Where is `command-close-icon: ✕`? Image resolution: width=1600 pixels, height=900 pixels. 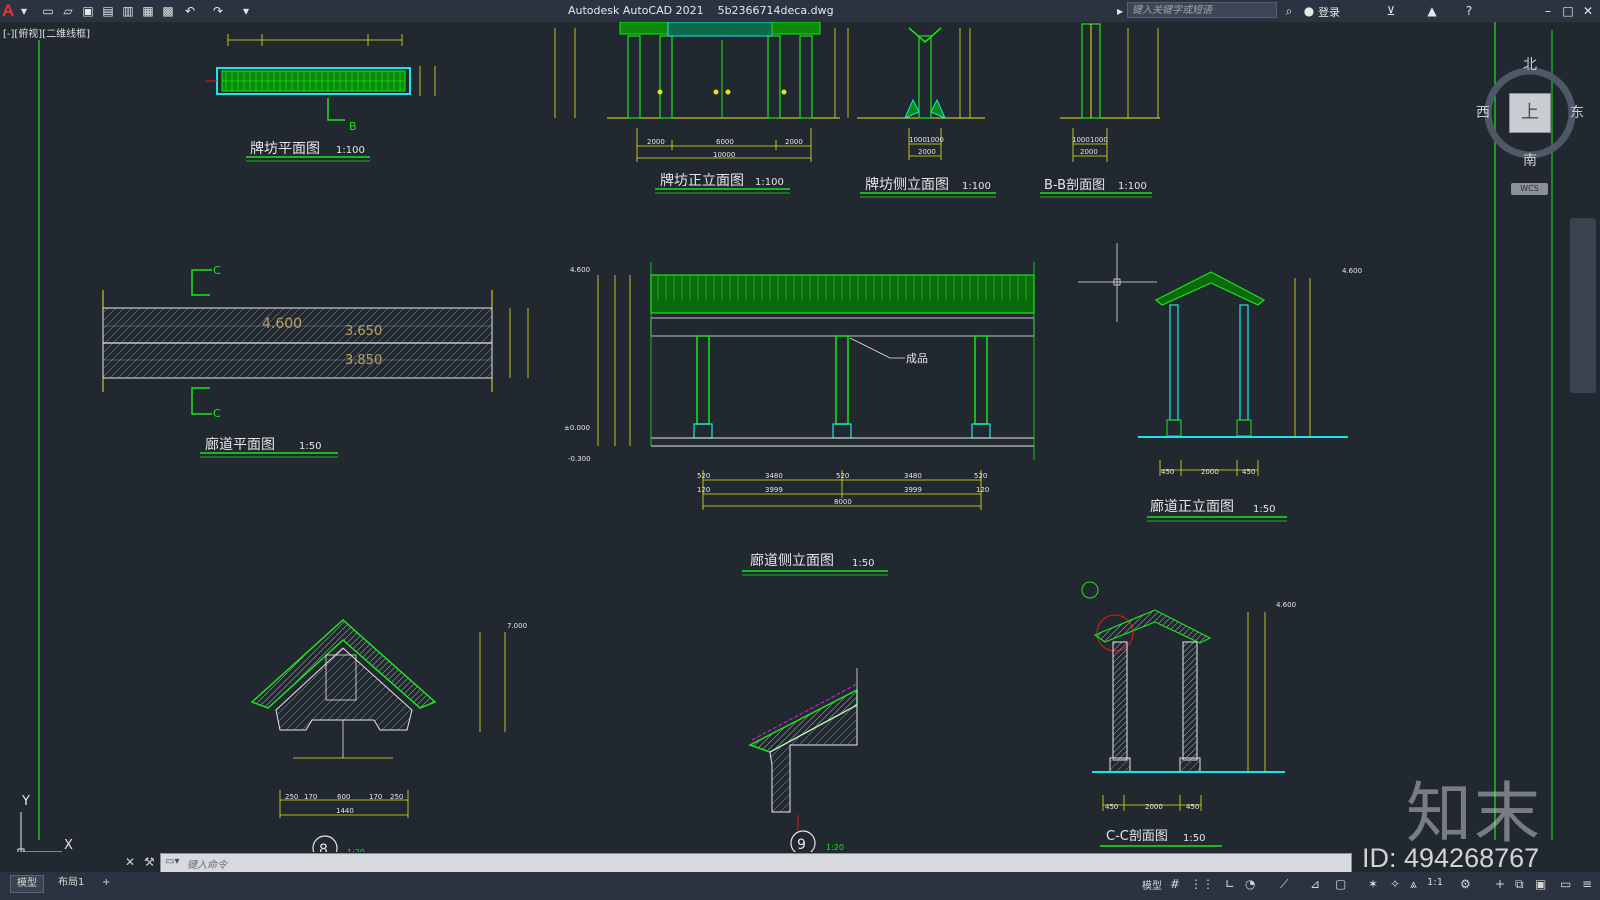 command-close-icon: ✕ is located at coordinates (130, 862).